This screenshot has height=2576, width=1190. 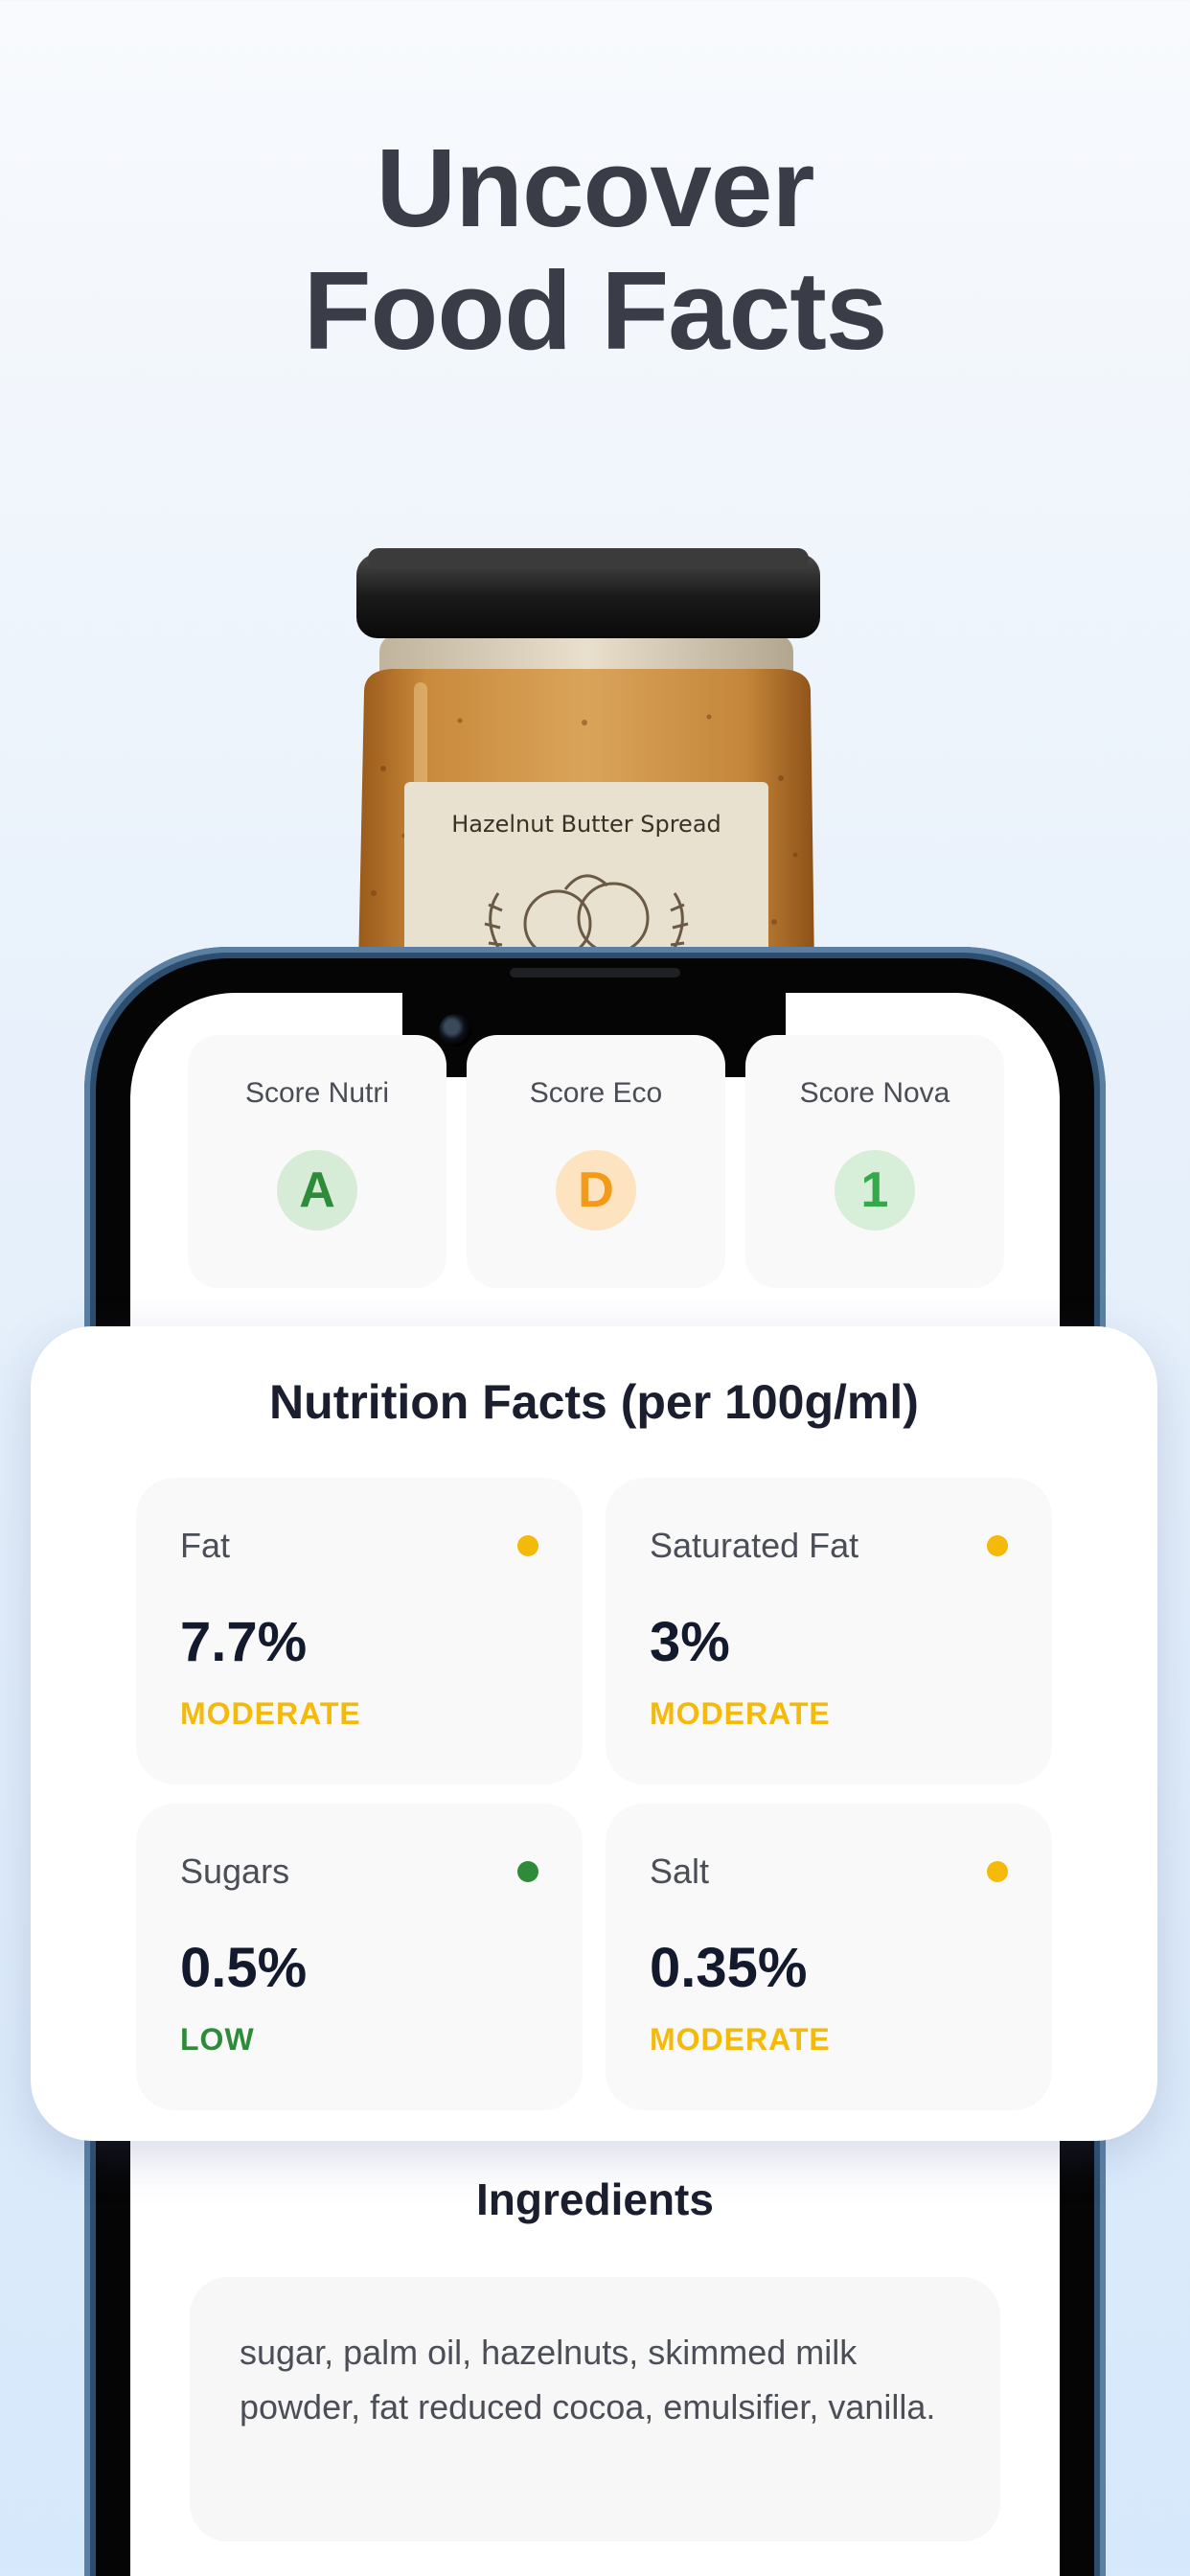 What do you see at coordinates (595, 2199) in the screenshot?
I see `ingredients-title: Ingredients` at bounding box center [595, 2199].